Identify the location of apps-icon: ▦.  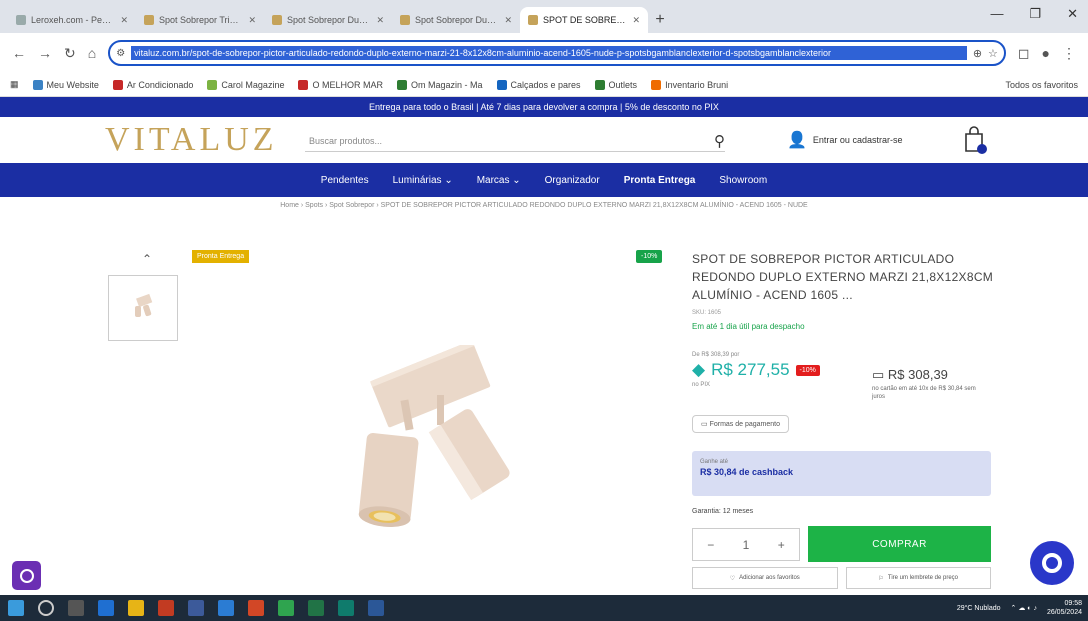
(14, 84).